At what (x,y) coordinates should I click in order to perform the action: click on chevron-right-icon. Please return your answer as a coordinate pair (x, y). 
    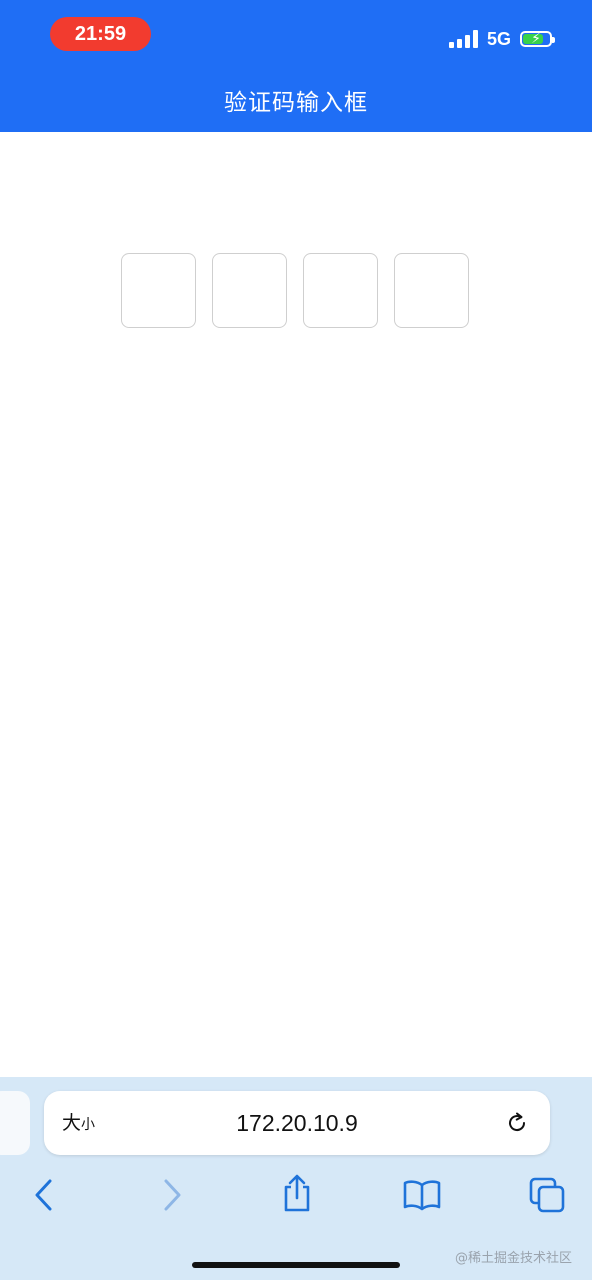
    Looking at the image, I should click on (172, 1195).